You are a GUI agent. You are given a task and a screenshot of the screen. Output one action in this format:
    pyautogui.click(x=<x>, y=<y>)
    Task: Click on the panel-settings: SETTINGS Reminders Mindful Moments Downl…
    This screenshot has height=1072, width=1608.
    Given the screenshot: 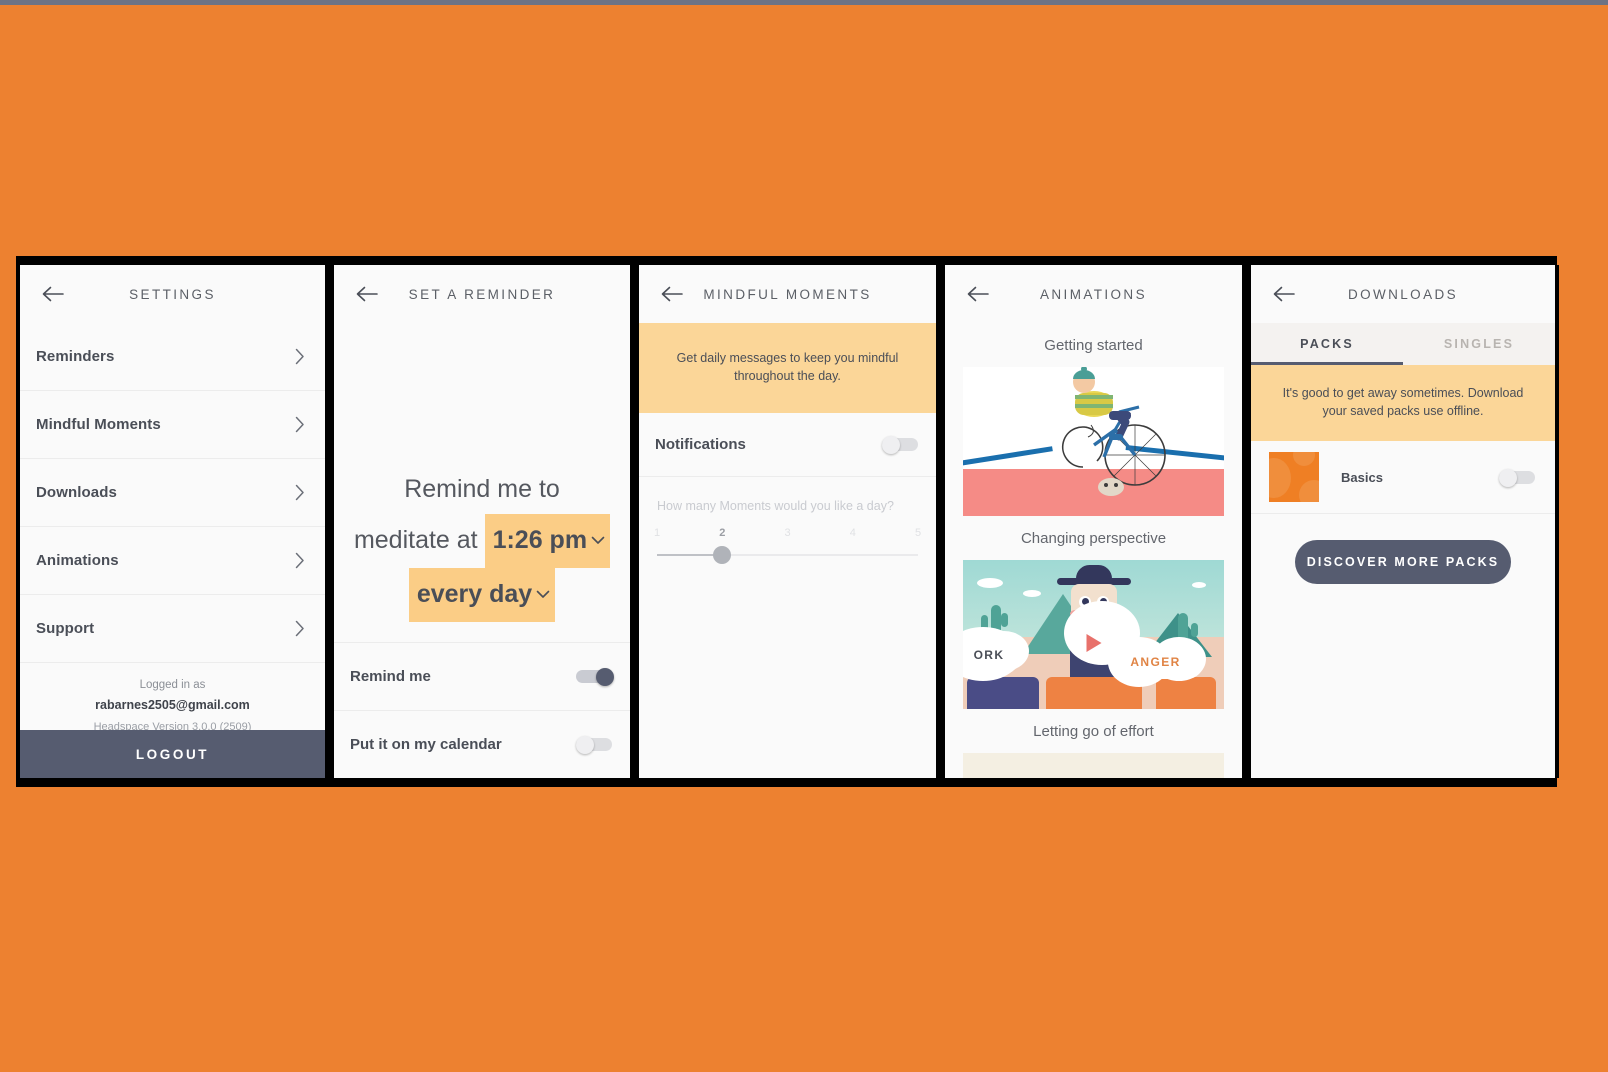 What is the action you would take?
    pyautogui.click(x=172, y=521)
    